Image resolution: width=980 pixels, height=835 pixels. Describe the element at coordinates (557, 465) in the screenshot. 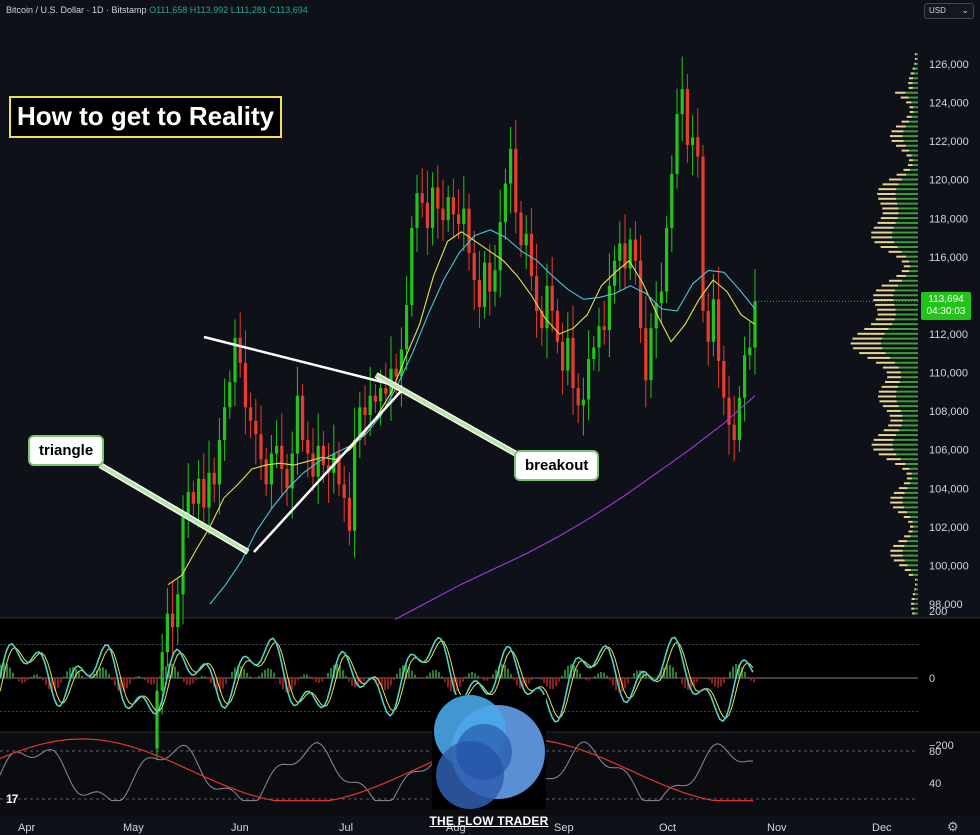

I see `breakout-label: breakout` at that location.